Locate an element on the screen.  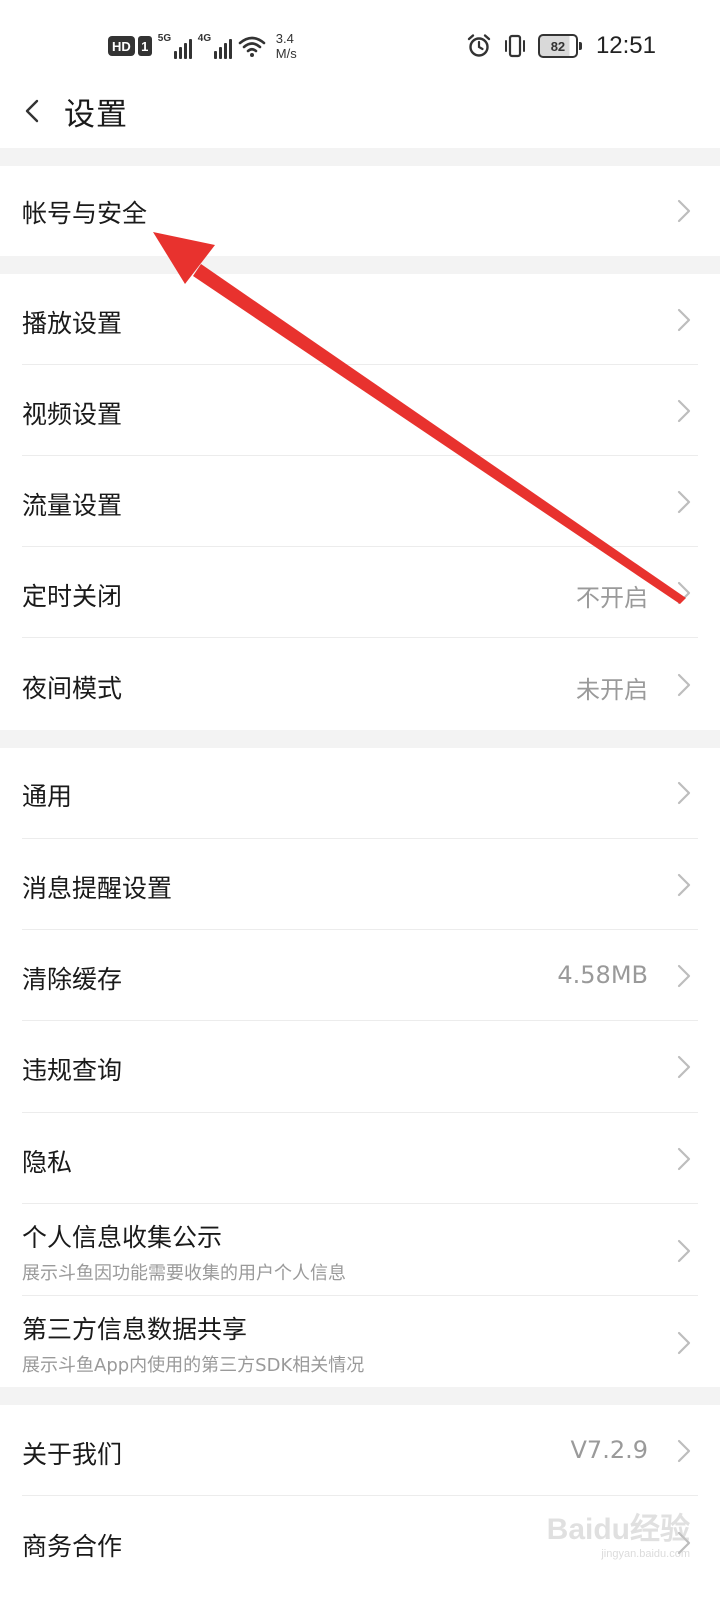
status-right: 82 12:51 is located at coordinates (561, 46).